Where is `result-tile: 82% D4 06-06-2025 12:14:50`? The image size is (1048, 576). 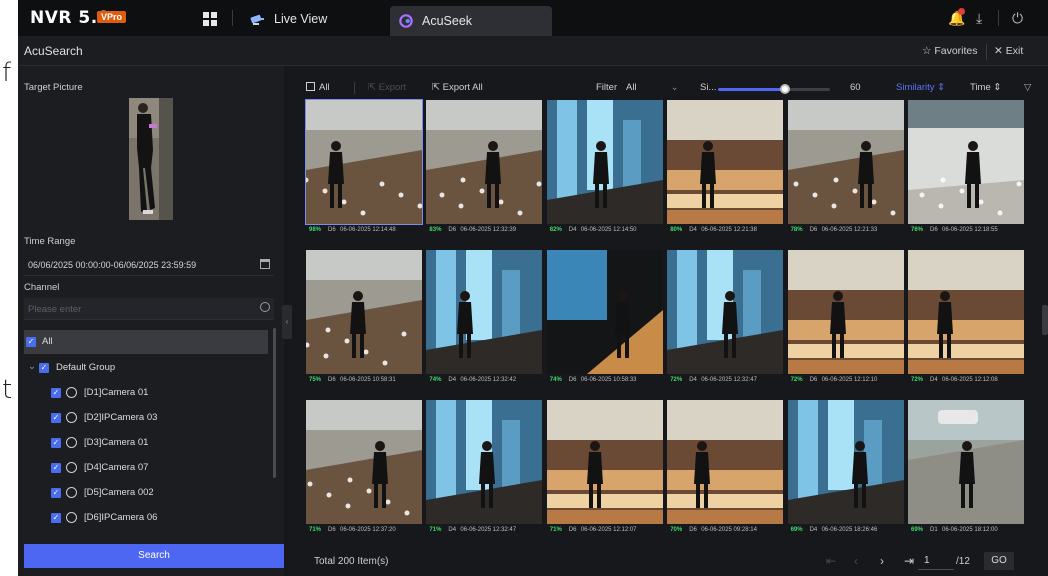
result-tile: 82% D4 06-06-2025 12:14:50 is located at coordinates (604, 170).